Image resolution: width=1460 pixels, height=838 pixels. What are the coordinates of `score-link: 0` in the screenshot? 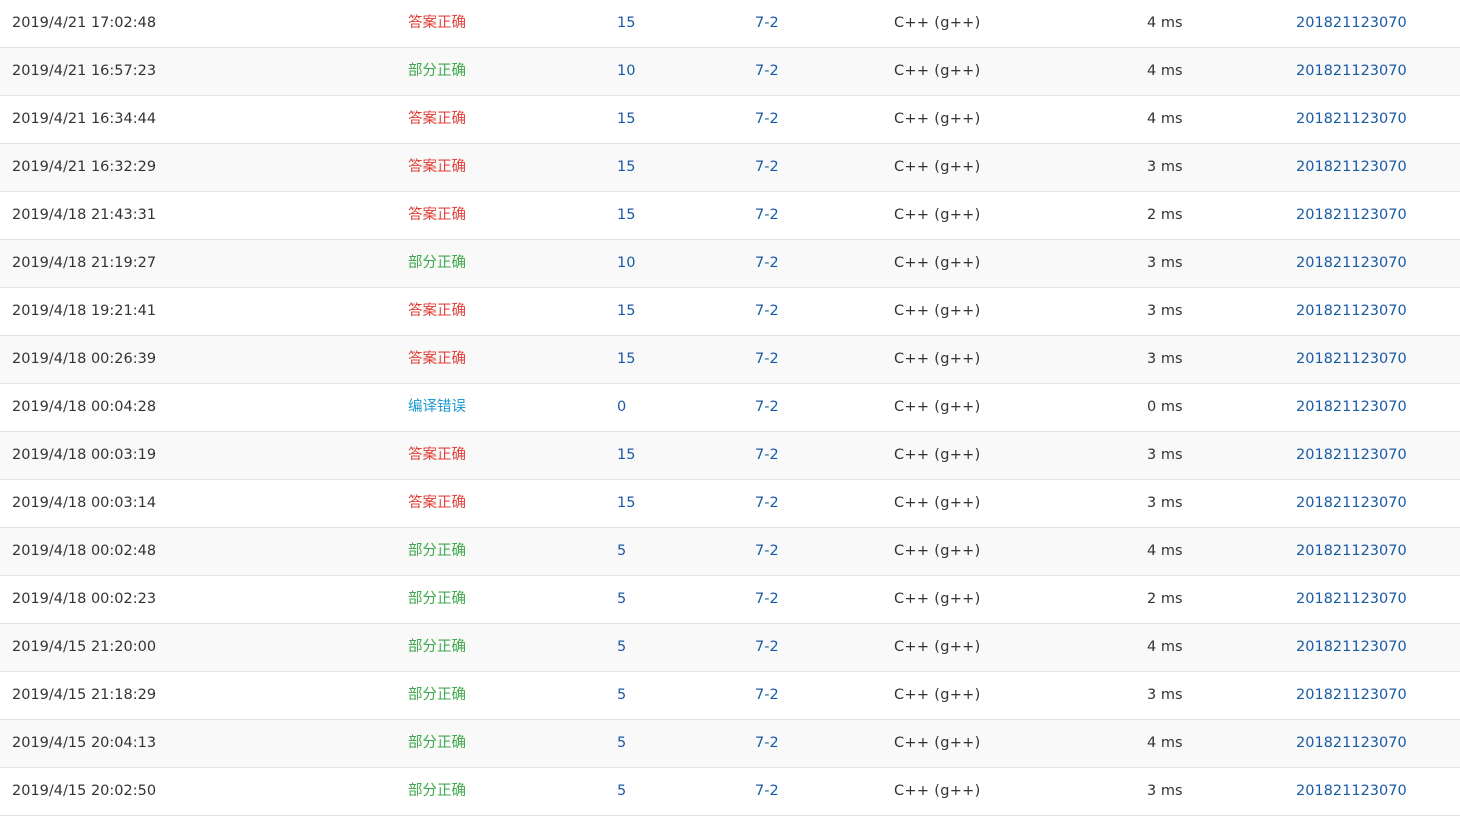 It's located at (621, 407).